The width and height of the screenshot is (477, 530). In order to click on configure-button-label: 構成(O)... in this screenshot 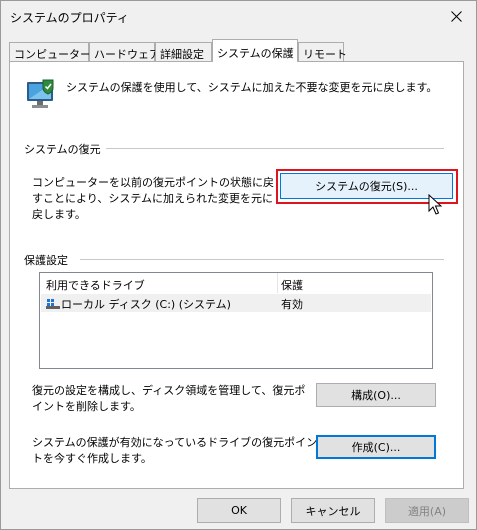, I will do `click(376, 395)`.